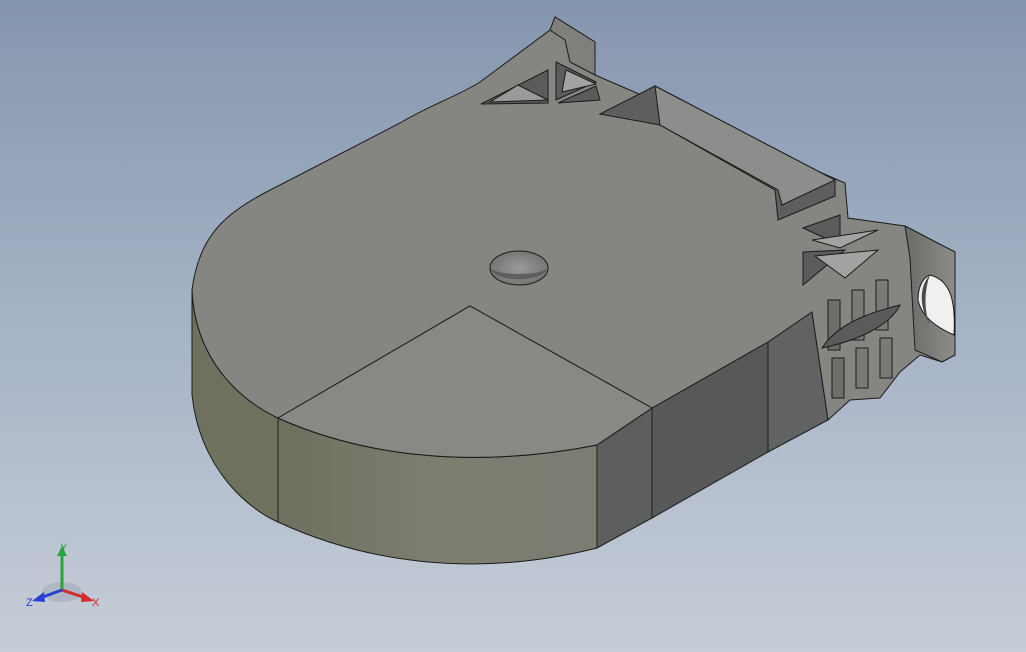 This screenshot has width=1026, height=652. What do you see at coordinates (96, 603) in the screenshot?
I see `x-axis-label: X` at bounding box center [96, 603].